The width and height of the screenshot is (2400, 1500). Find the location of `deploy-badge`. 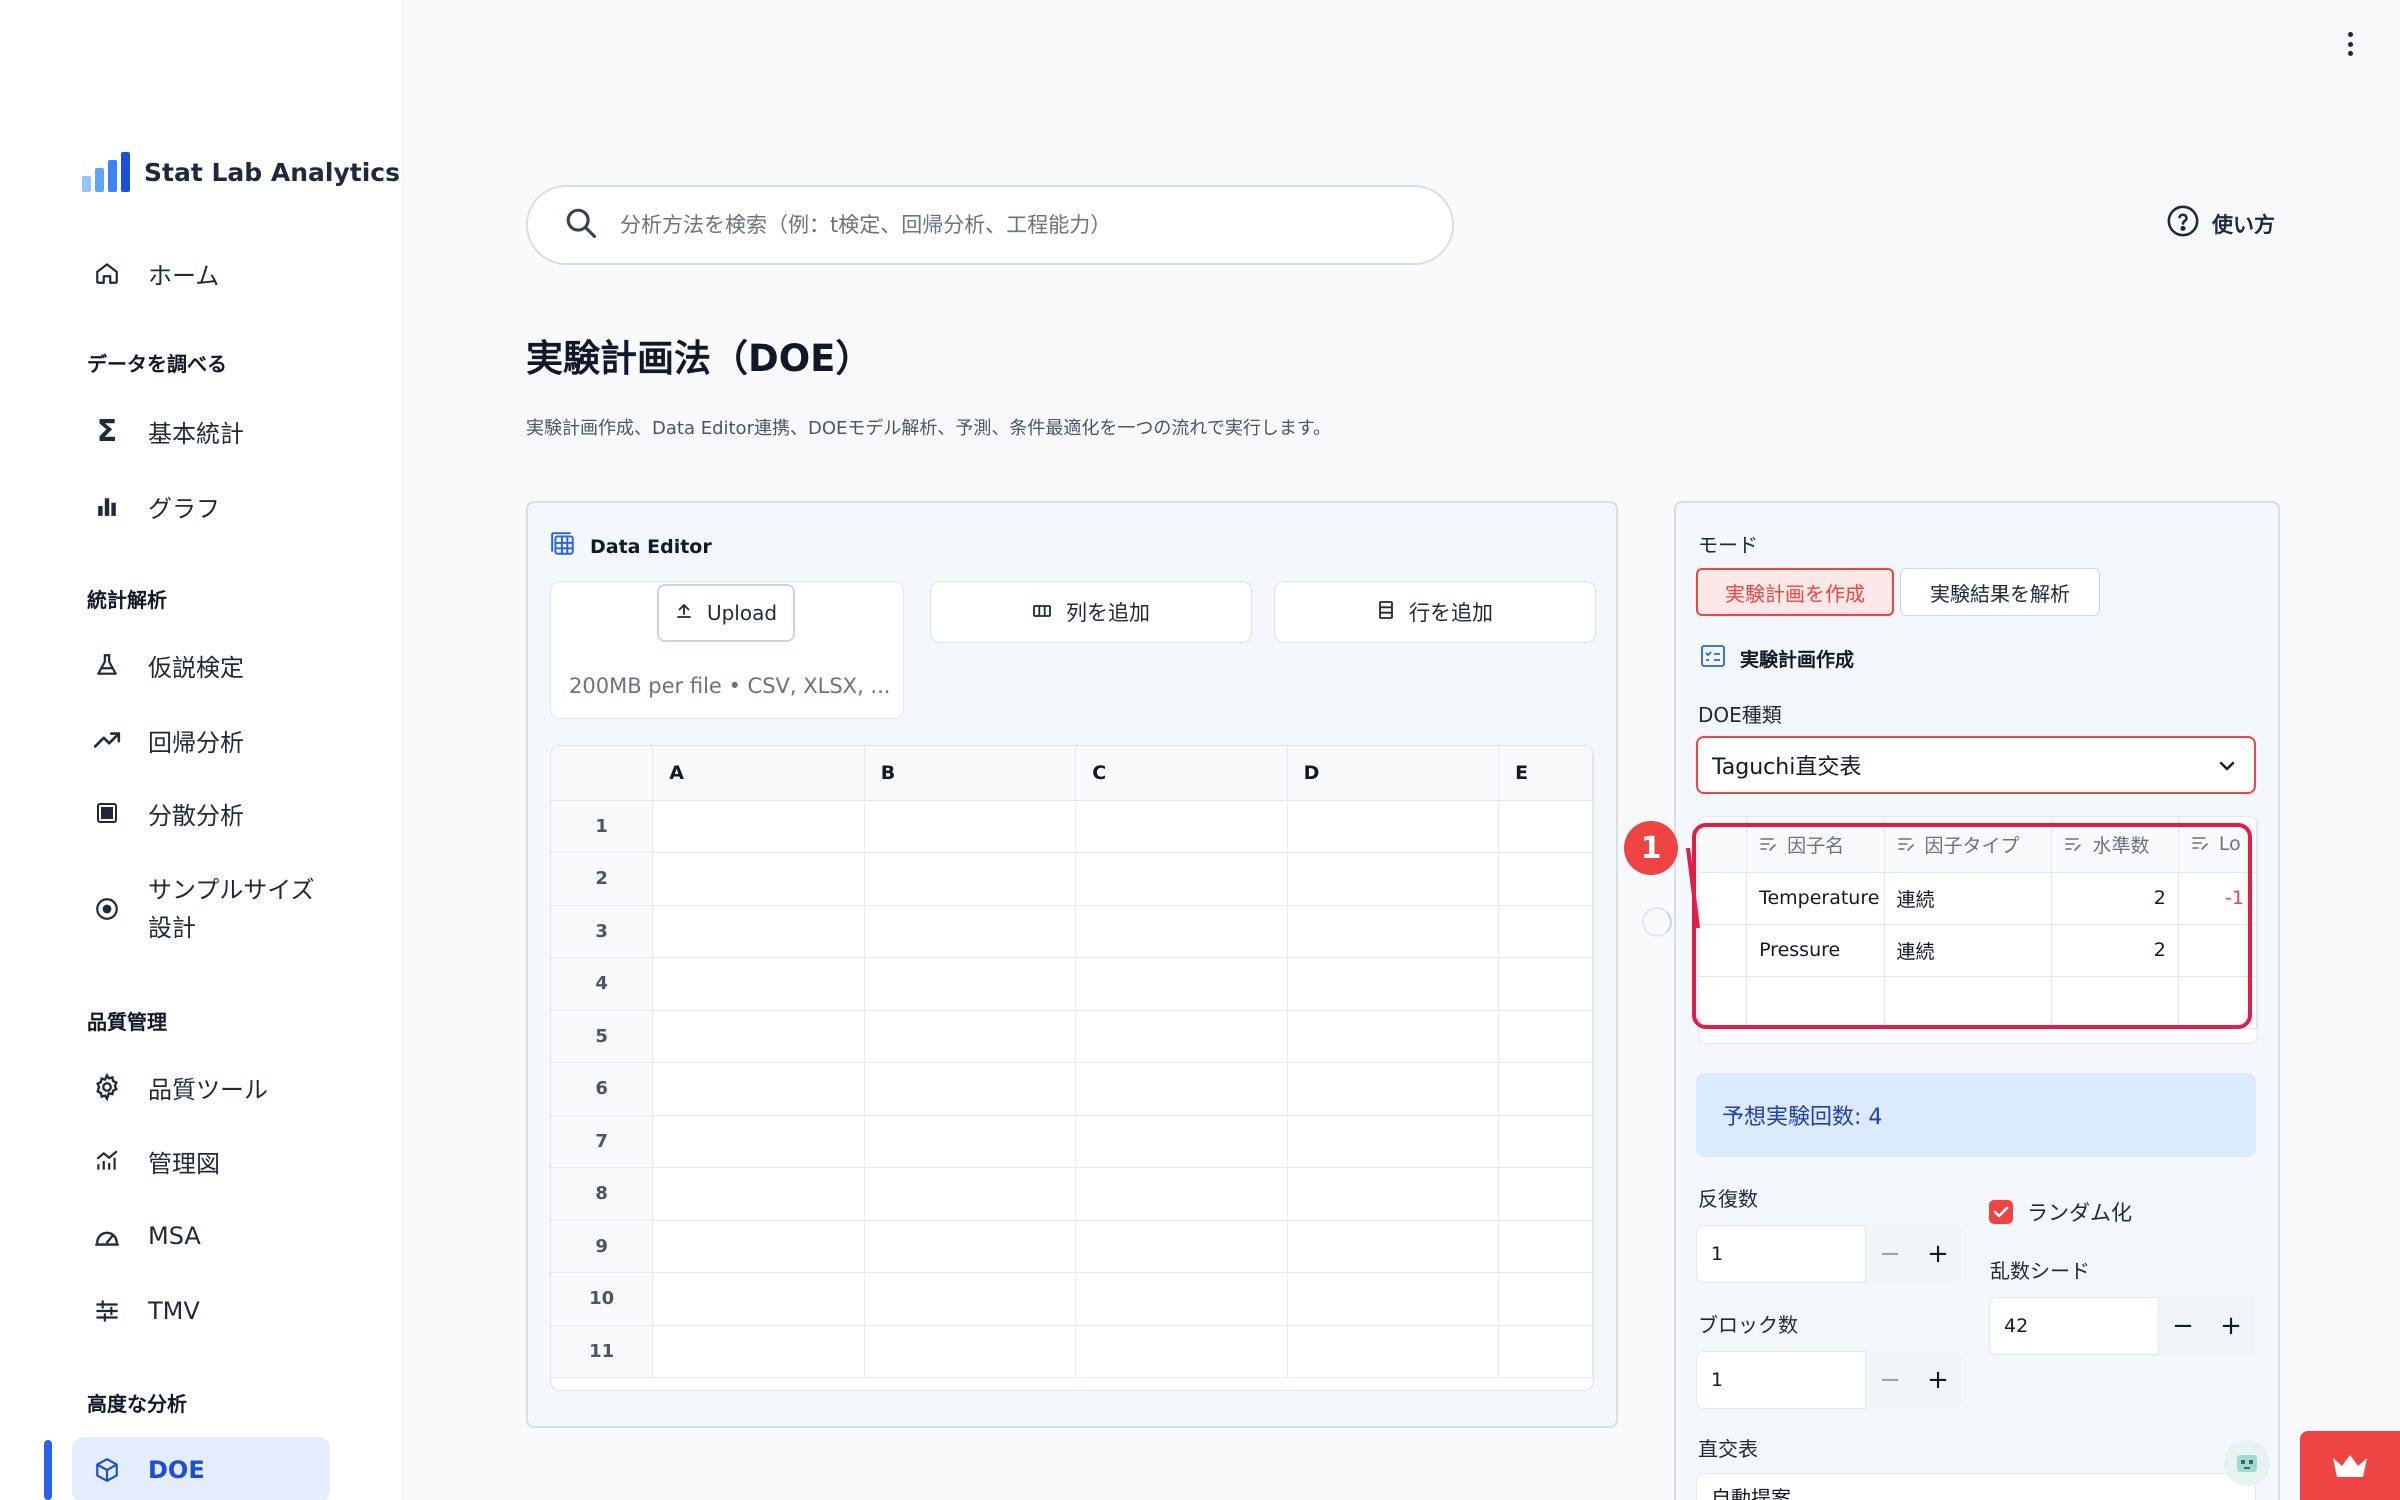

deploy-badge is located at coordinates (2350, 1465).